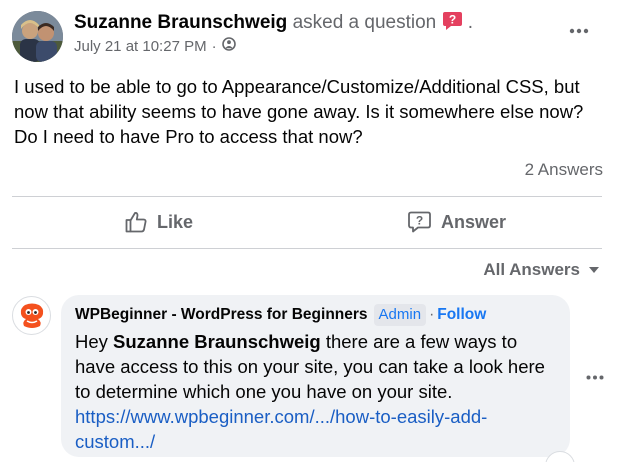 Image resolution: width=620 pixels, height=462 pixels. I want to click on answers-count: 2 Answers, so click(564, 170).